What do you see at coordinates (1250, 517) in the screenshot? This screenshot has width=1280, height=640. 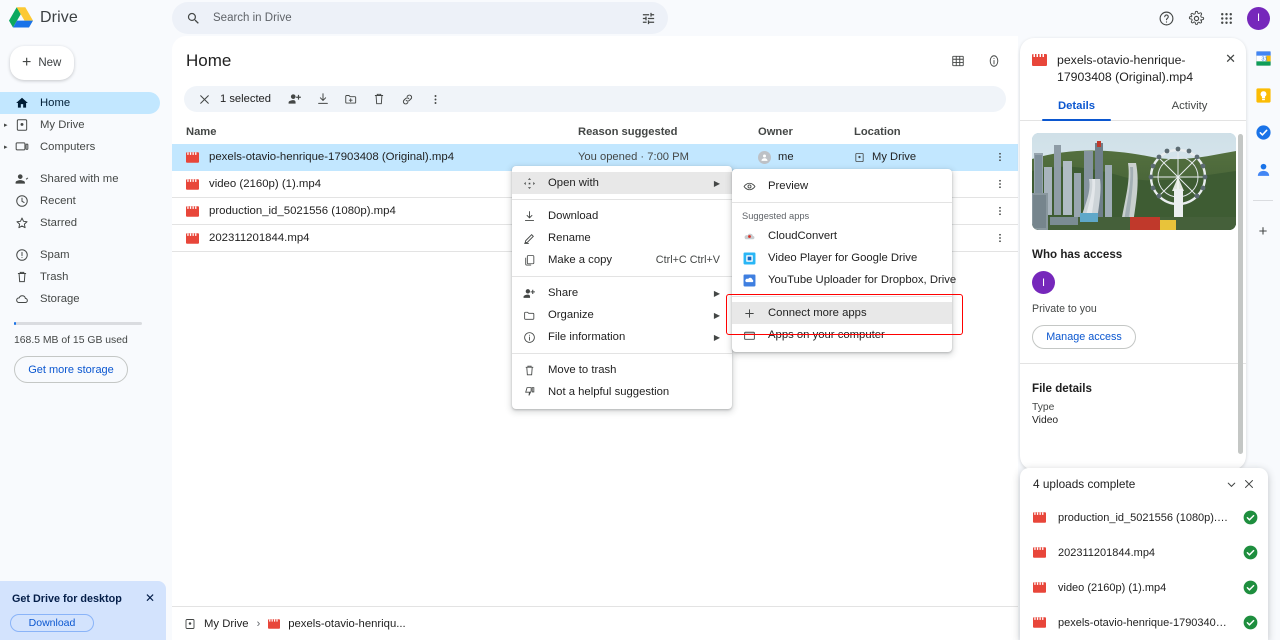 I see `success-check-icon` at bounding box center [1250, 517].